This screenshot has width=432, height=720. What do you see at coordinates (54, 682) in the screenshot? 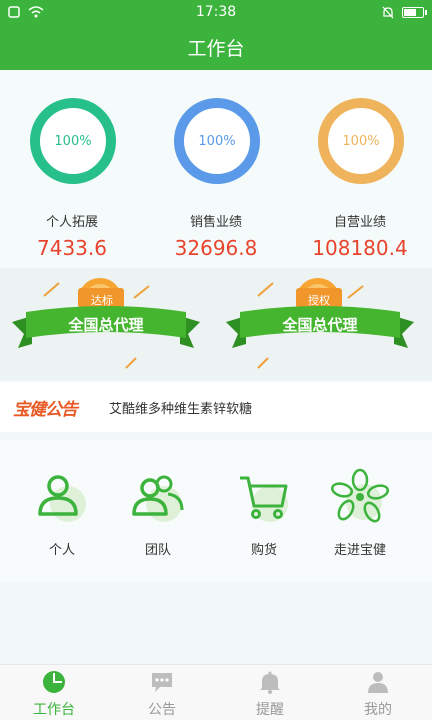
I see `pie-chart-icon` at bounding box center [54, 682].